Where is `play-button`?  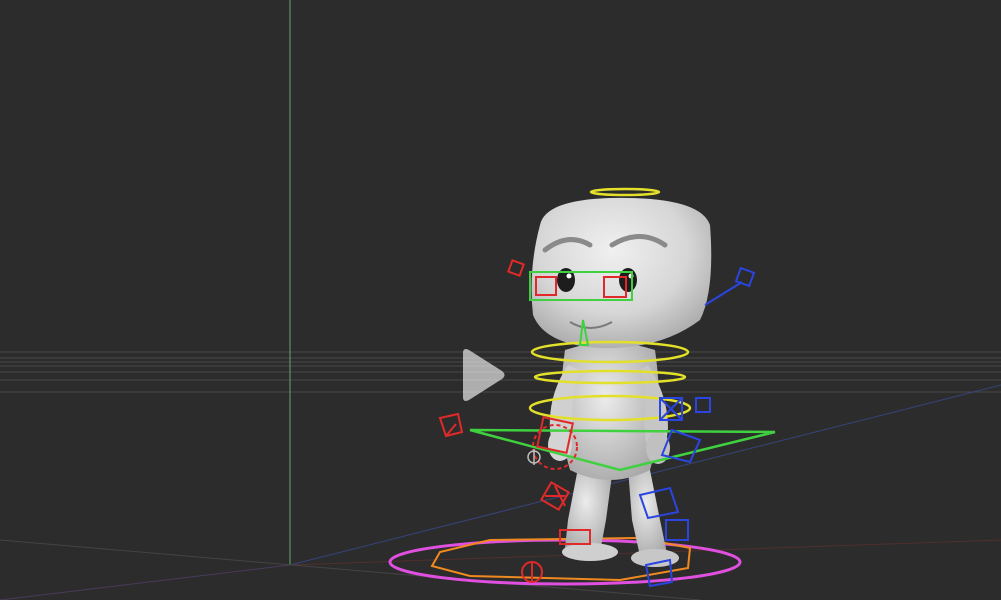
play-button is located at coordinates (480, 375).